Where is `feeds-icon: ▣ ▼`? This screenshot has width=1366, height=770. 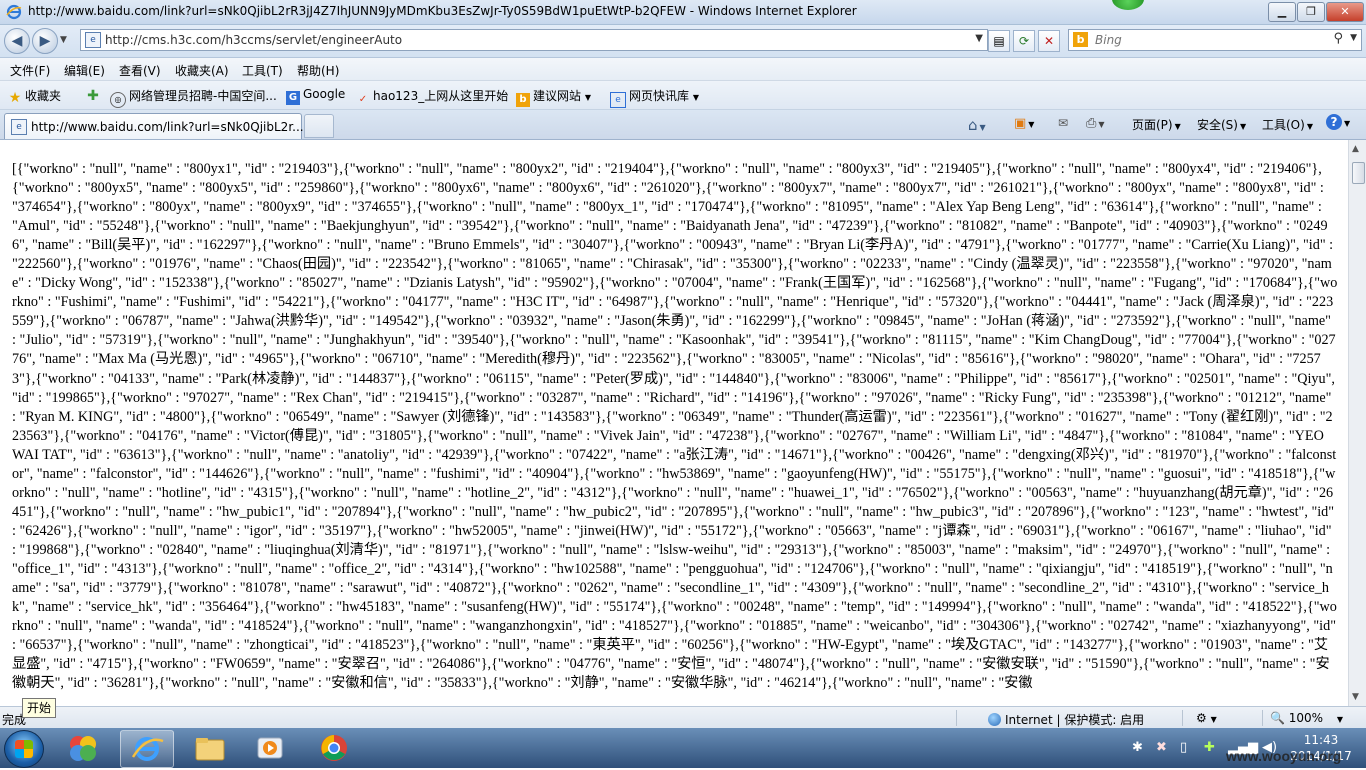 feeds-icon: ▣ ▼ is located at coordinates (1024, 123).